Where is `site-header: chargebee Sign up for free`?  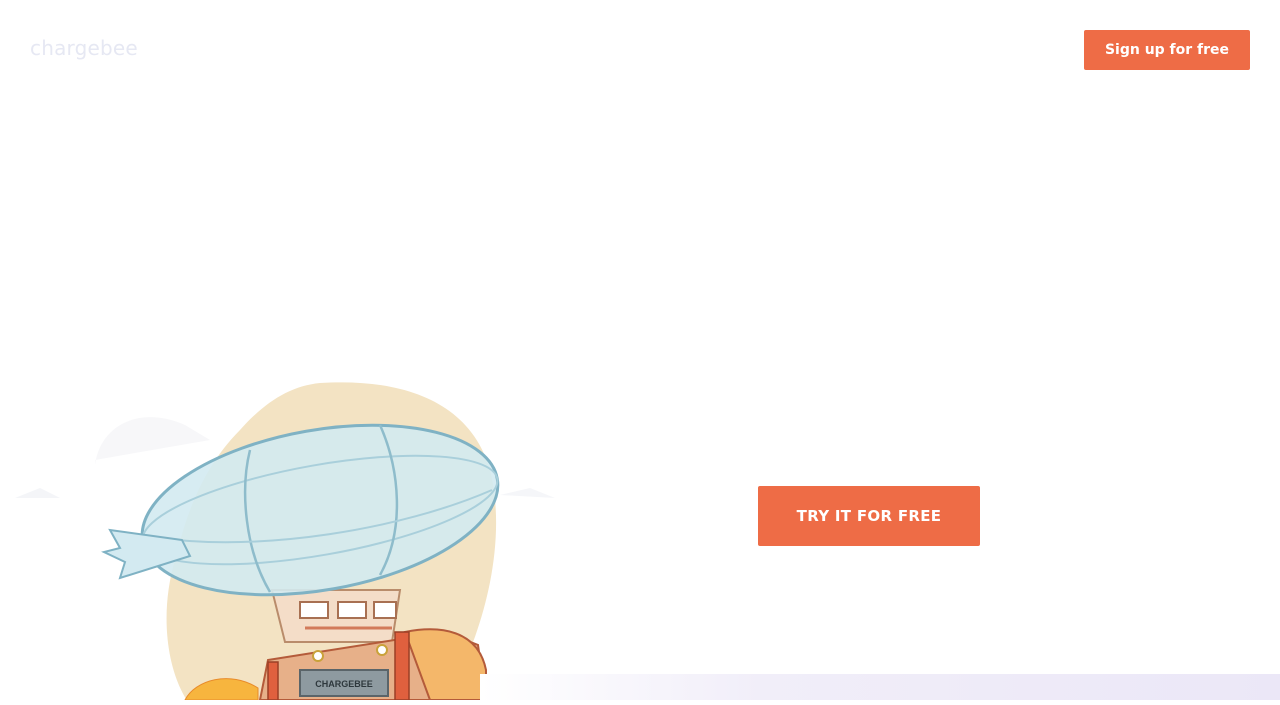
site-header: chargebee Sign up for free is located at coordinates (640, 50).